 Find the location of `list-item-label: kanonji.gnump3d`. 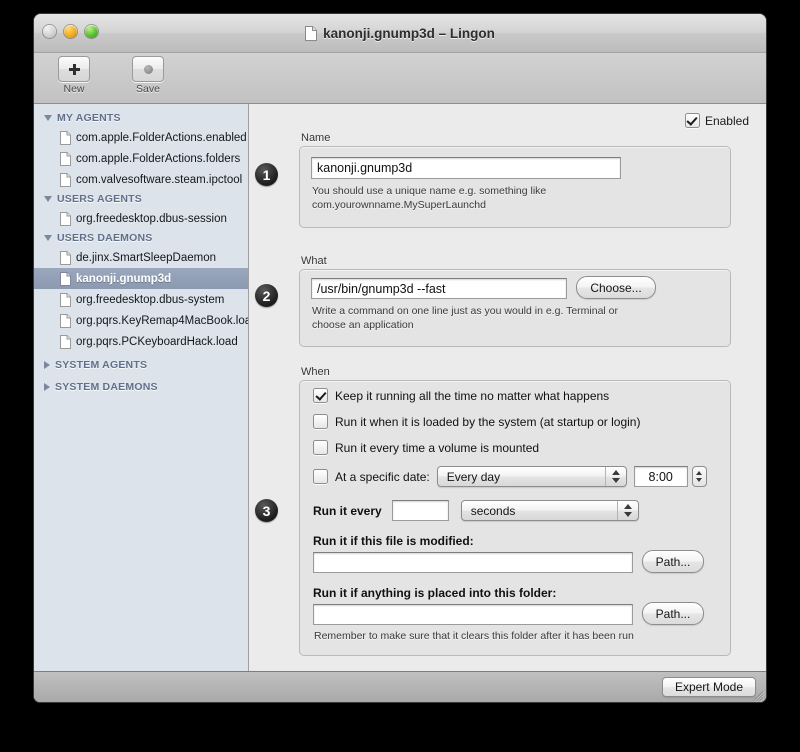

list-item-label: kanonji.gnump3d is located at coordinates (124, 278).